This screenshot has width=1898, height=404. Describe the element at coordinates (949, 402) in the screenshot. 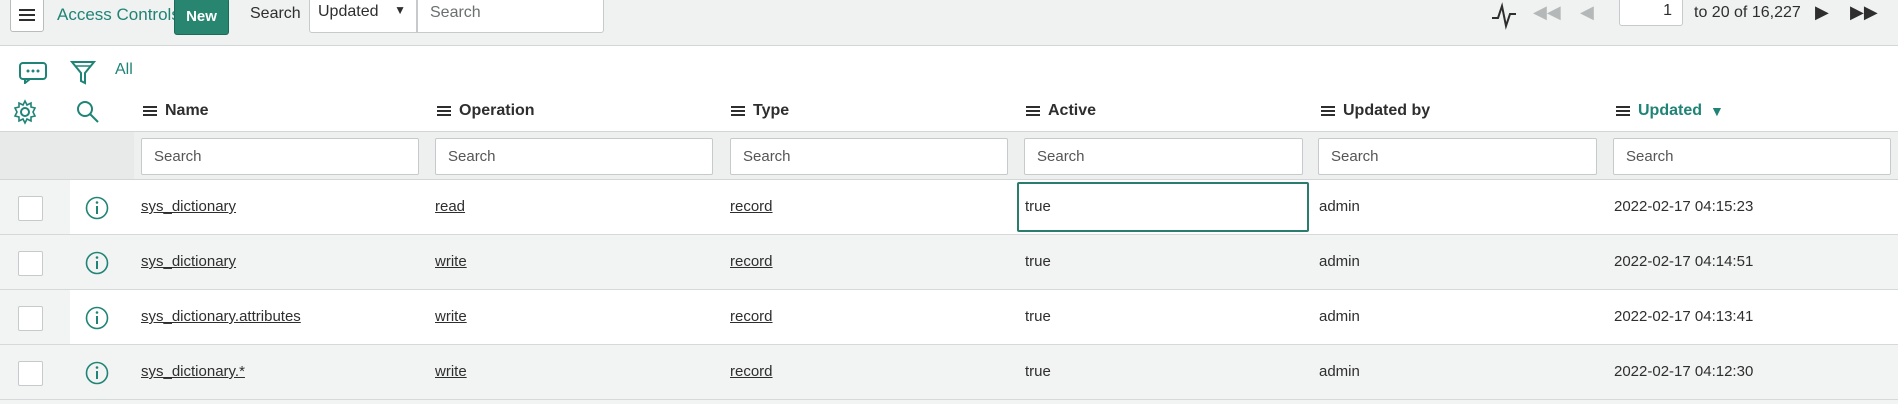

I see `table-bottom-edge` at that location.